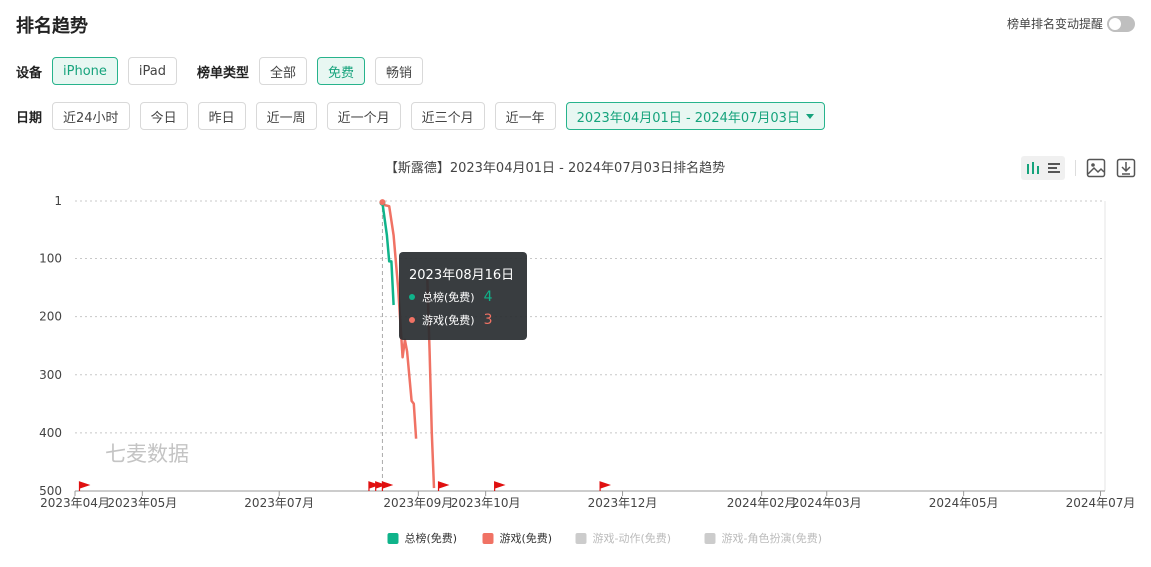 This screenshot has width=1151, height=567. Describe the element at coordinates (50, 375) in the screenshot. I see `y-tick-label: 300` at that location.